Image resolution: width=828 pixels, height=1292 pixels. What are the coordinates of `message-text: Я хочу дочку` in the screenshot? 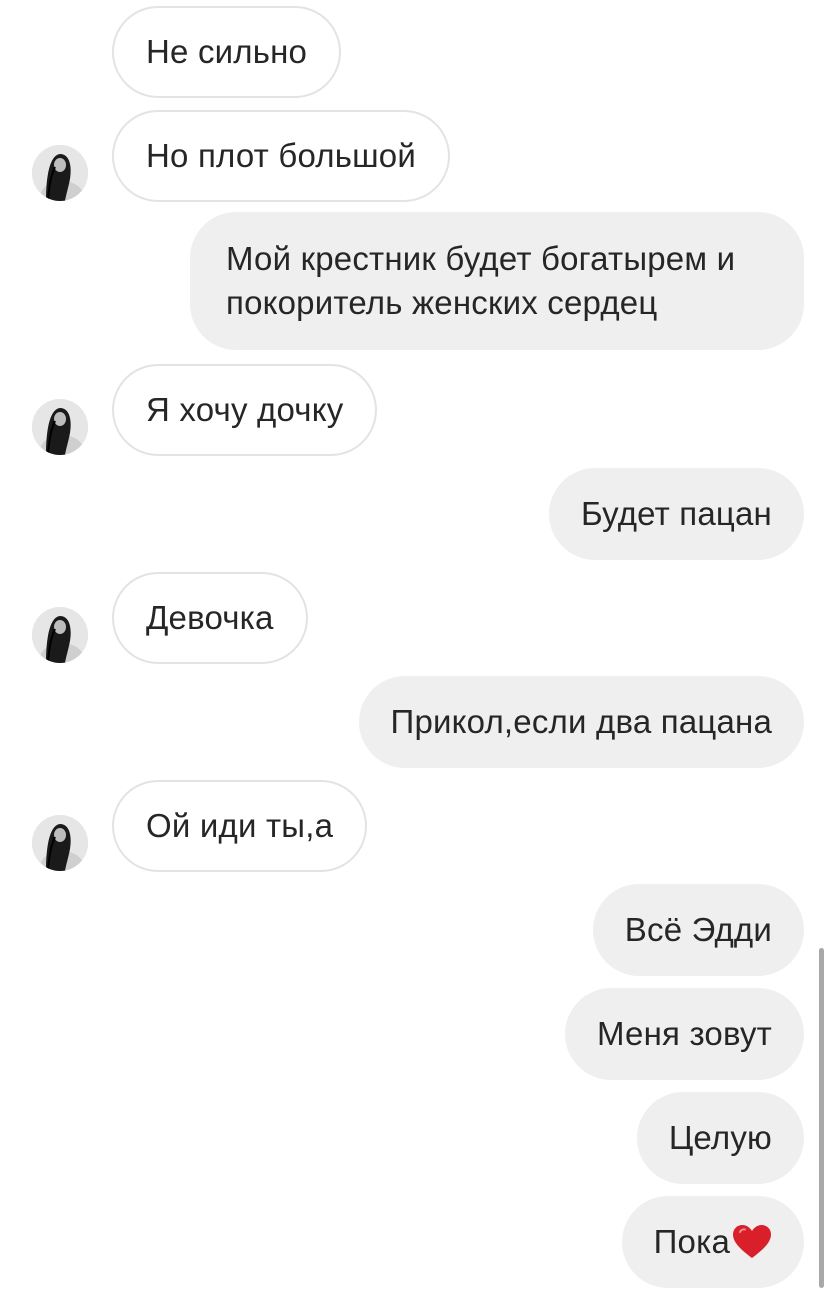 It's located at (245, 409).